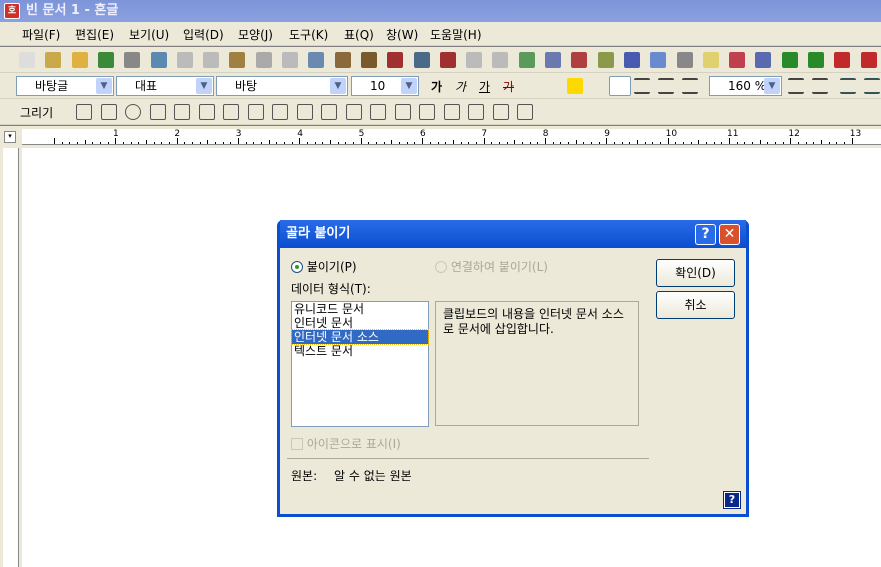  What do you see at coordinates (631, 60) in the screenshot?
I see `formula-icon` at bounding box center [631, 60].